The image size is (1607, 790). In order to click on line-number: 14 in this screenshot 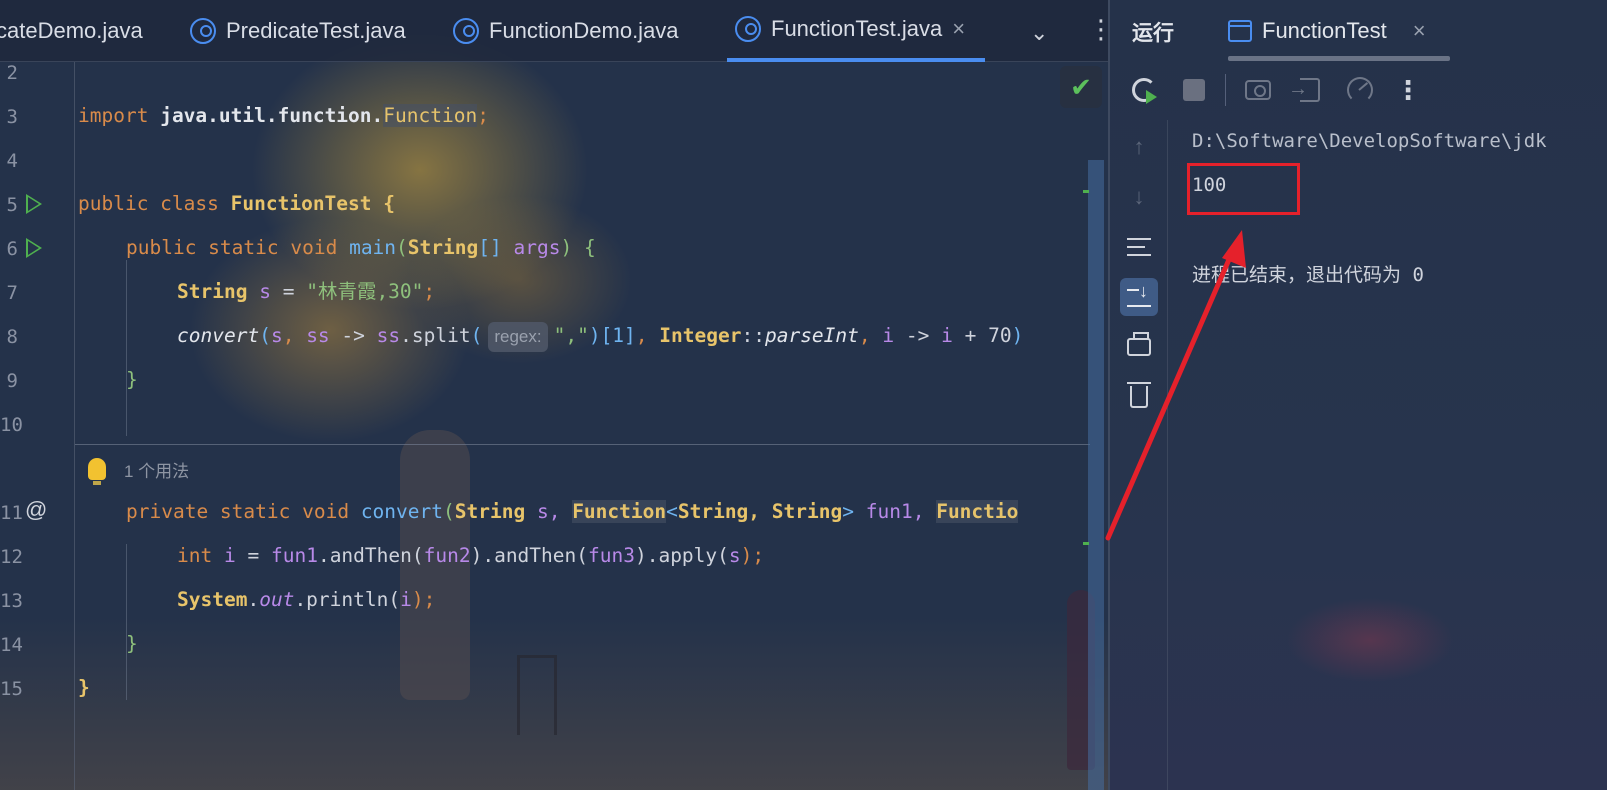, I will do `click(11, 645)`.